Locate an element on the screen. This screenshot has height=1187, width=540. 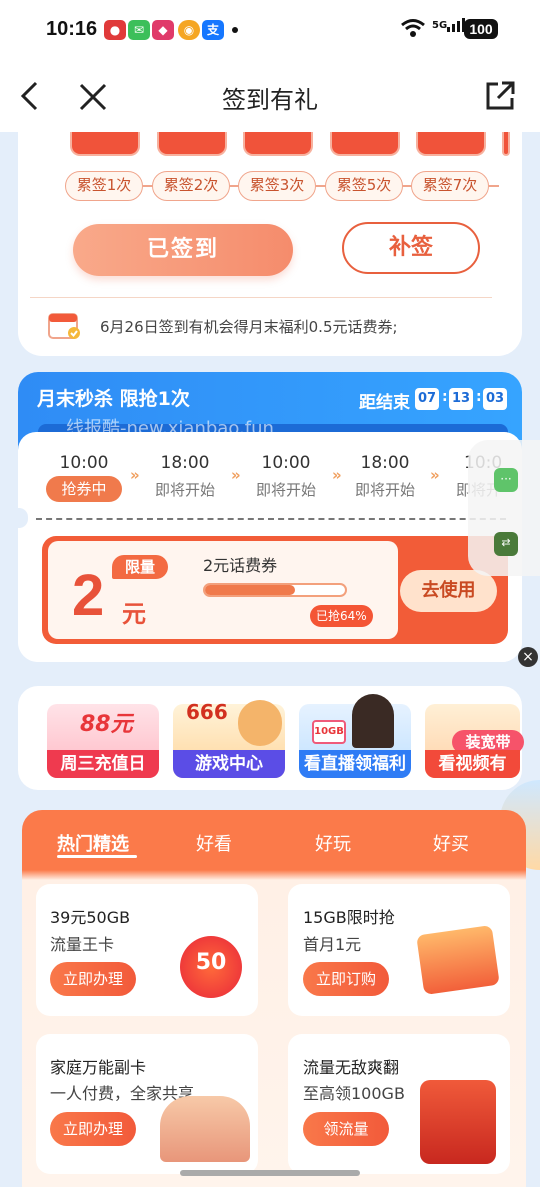
dashed-divider is located at coordinates (271, 519).